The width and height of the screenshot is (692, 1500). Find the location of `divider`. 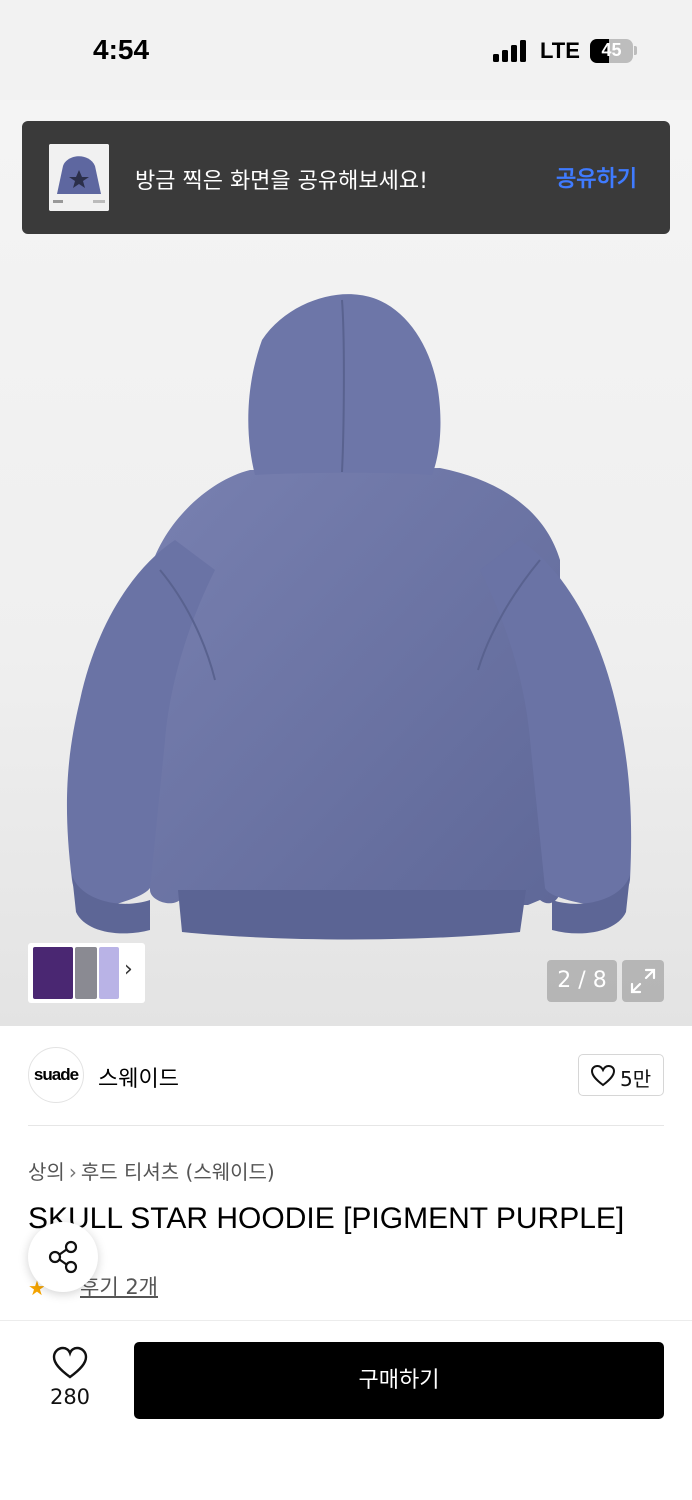

divider is located at coordinates (346, 1125).